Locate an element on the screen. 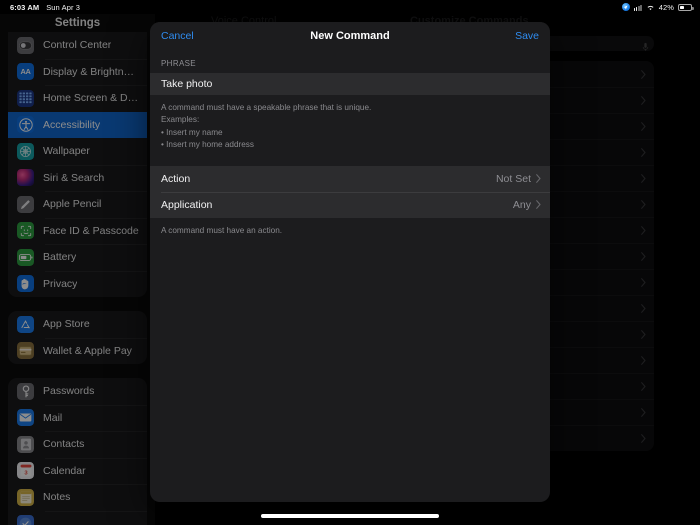 Image resolution: width=700 pixels, height=525 pixels. save-button: Save is located at coordinates (527, 36).